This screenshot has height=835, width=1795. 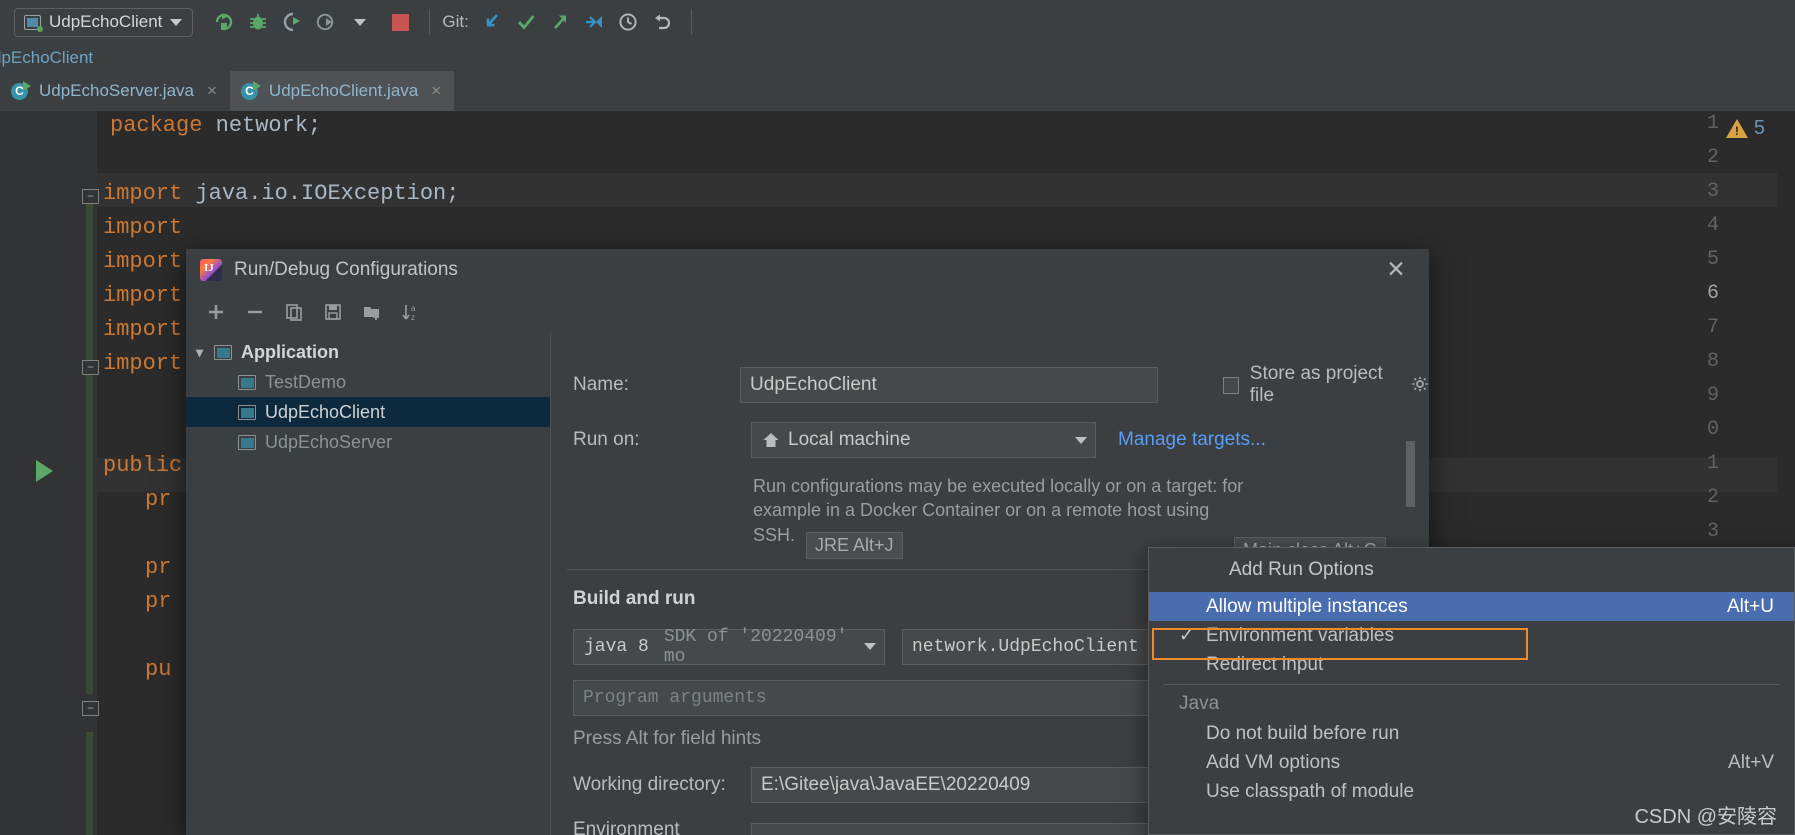 I want to click on profiler-icon, so click(x=325, y=22).